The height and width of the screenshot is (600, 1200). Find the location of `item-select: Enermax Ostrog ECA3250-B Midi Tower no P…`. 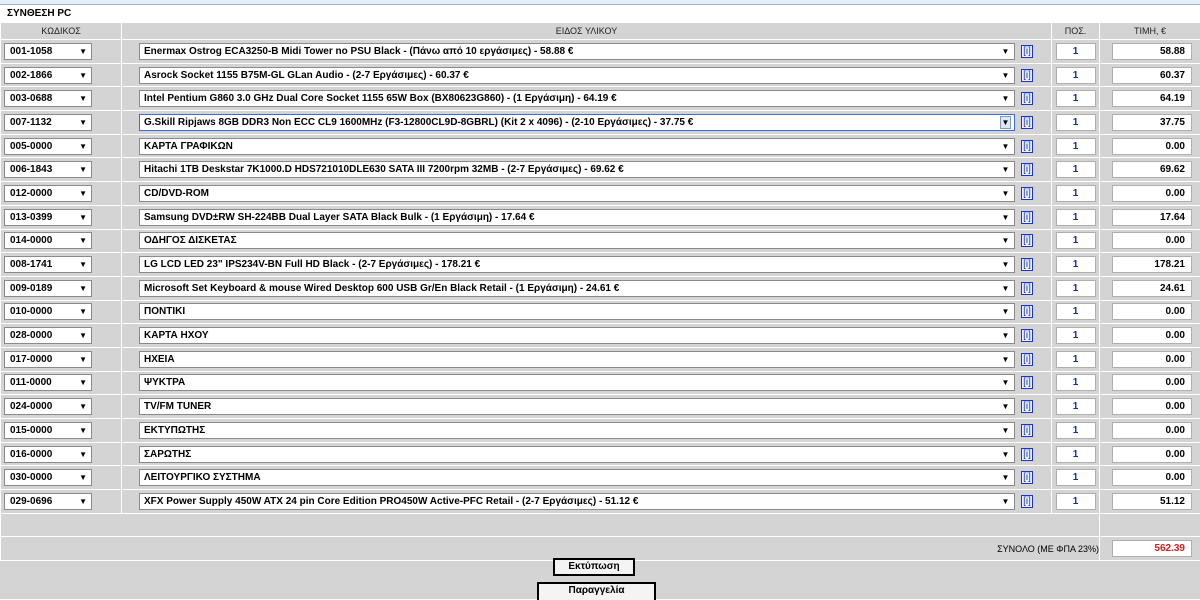

item-select: Enermax Ostrog ECA3250-B Midi Tower no P… is located at coordinates (577, 51).